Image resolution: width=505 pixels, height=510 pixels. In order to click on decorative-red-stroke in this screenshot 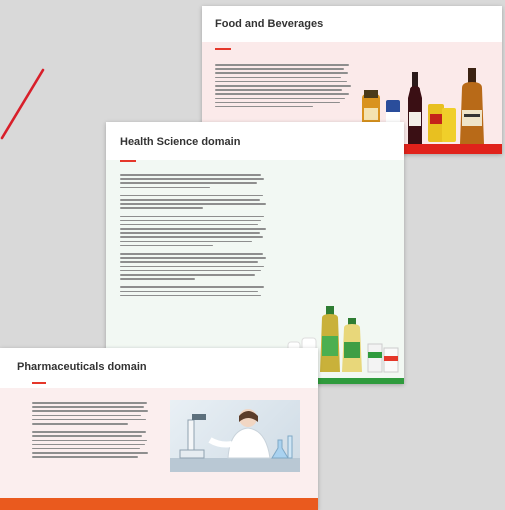, I will do `click(22, 104)`.